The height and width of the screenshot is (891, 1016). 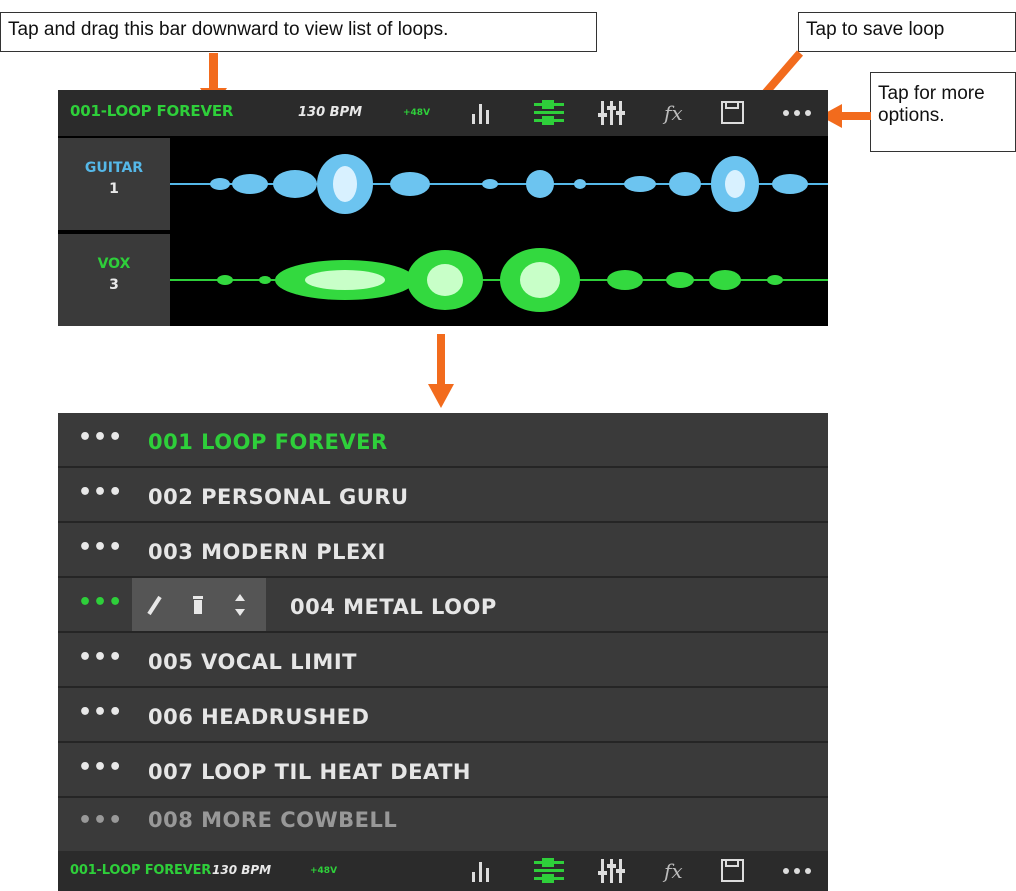 I want to click on list-item: ••• 006 HEADRUSHED, so click(x=443, y=715).